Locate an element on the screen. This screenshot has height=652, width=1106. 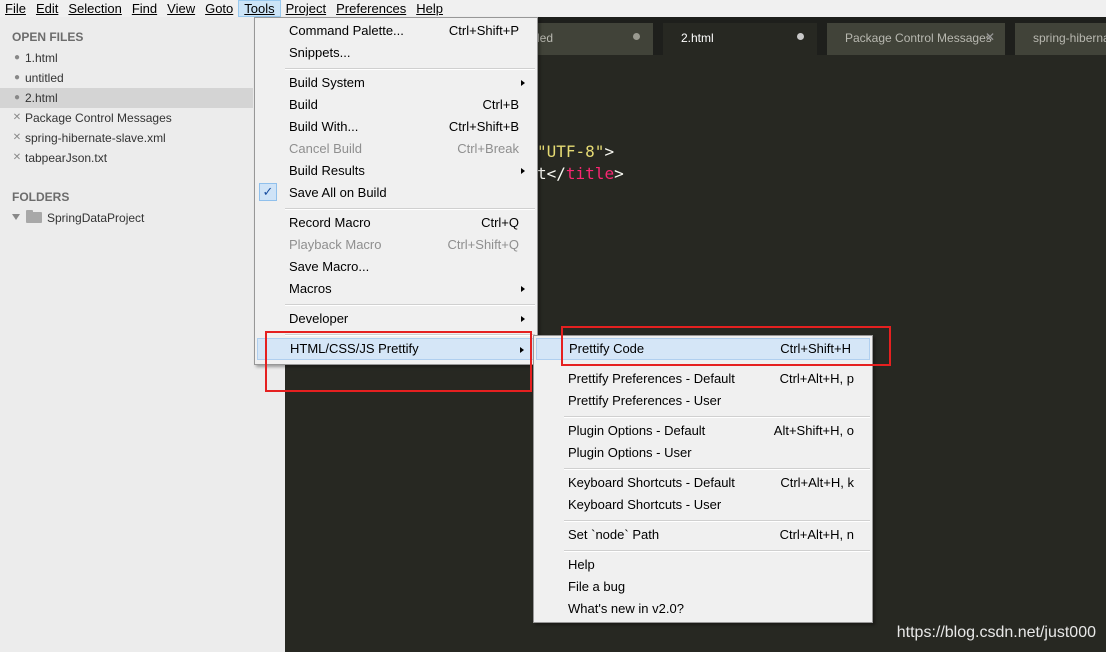
folder-label: SpringDataProject is located at coordinates (96, 218).